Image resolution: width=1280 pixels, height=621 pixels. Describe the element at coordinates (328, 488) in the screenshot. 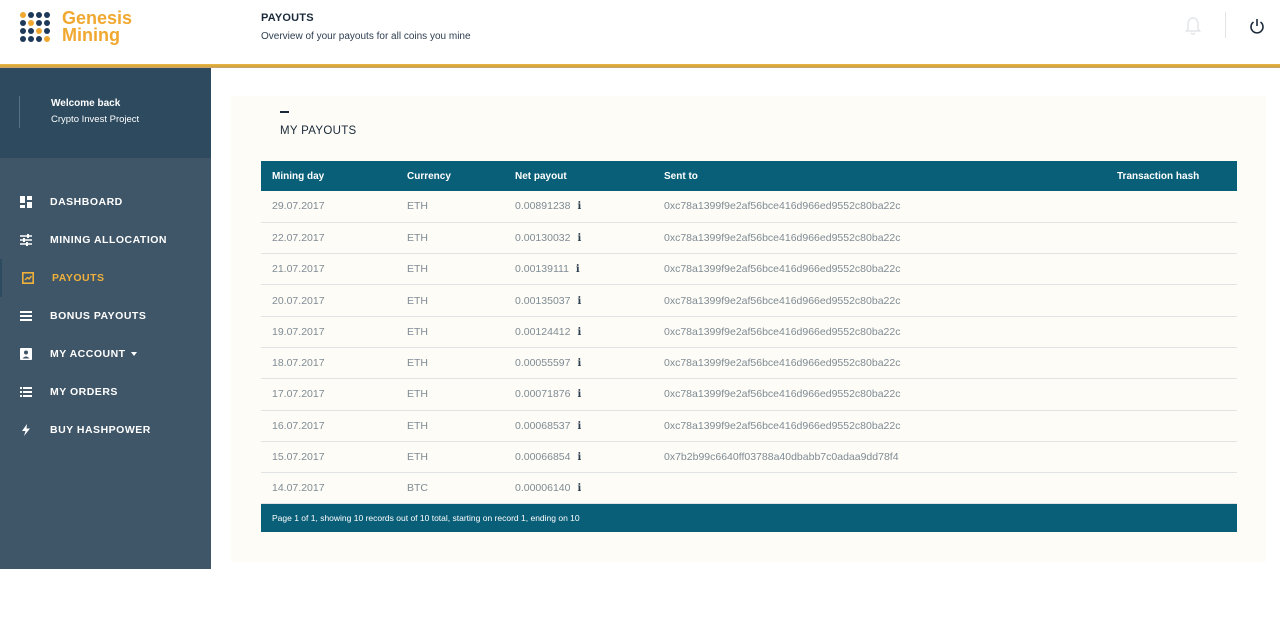

I see `mining-day-cell: 14.07.2017` at that location.